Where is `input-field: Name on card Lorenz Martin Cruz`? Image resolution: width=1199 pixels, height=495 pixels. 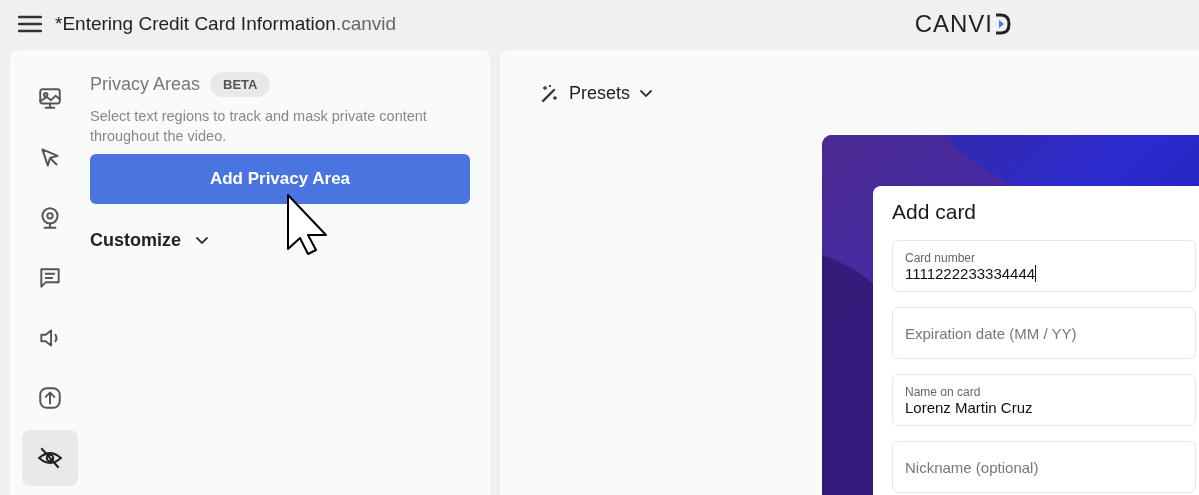 input-field: Name on card Lorenz Martin Cruz is located at coordinates (1044, 400).